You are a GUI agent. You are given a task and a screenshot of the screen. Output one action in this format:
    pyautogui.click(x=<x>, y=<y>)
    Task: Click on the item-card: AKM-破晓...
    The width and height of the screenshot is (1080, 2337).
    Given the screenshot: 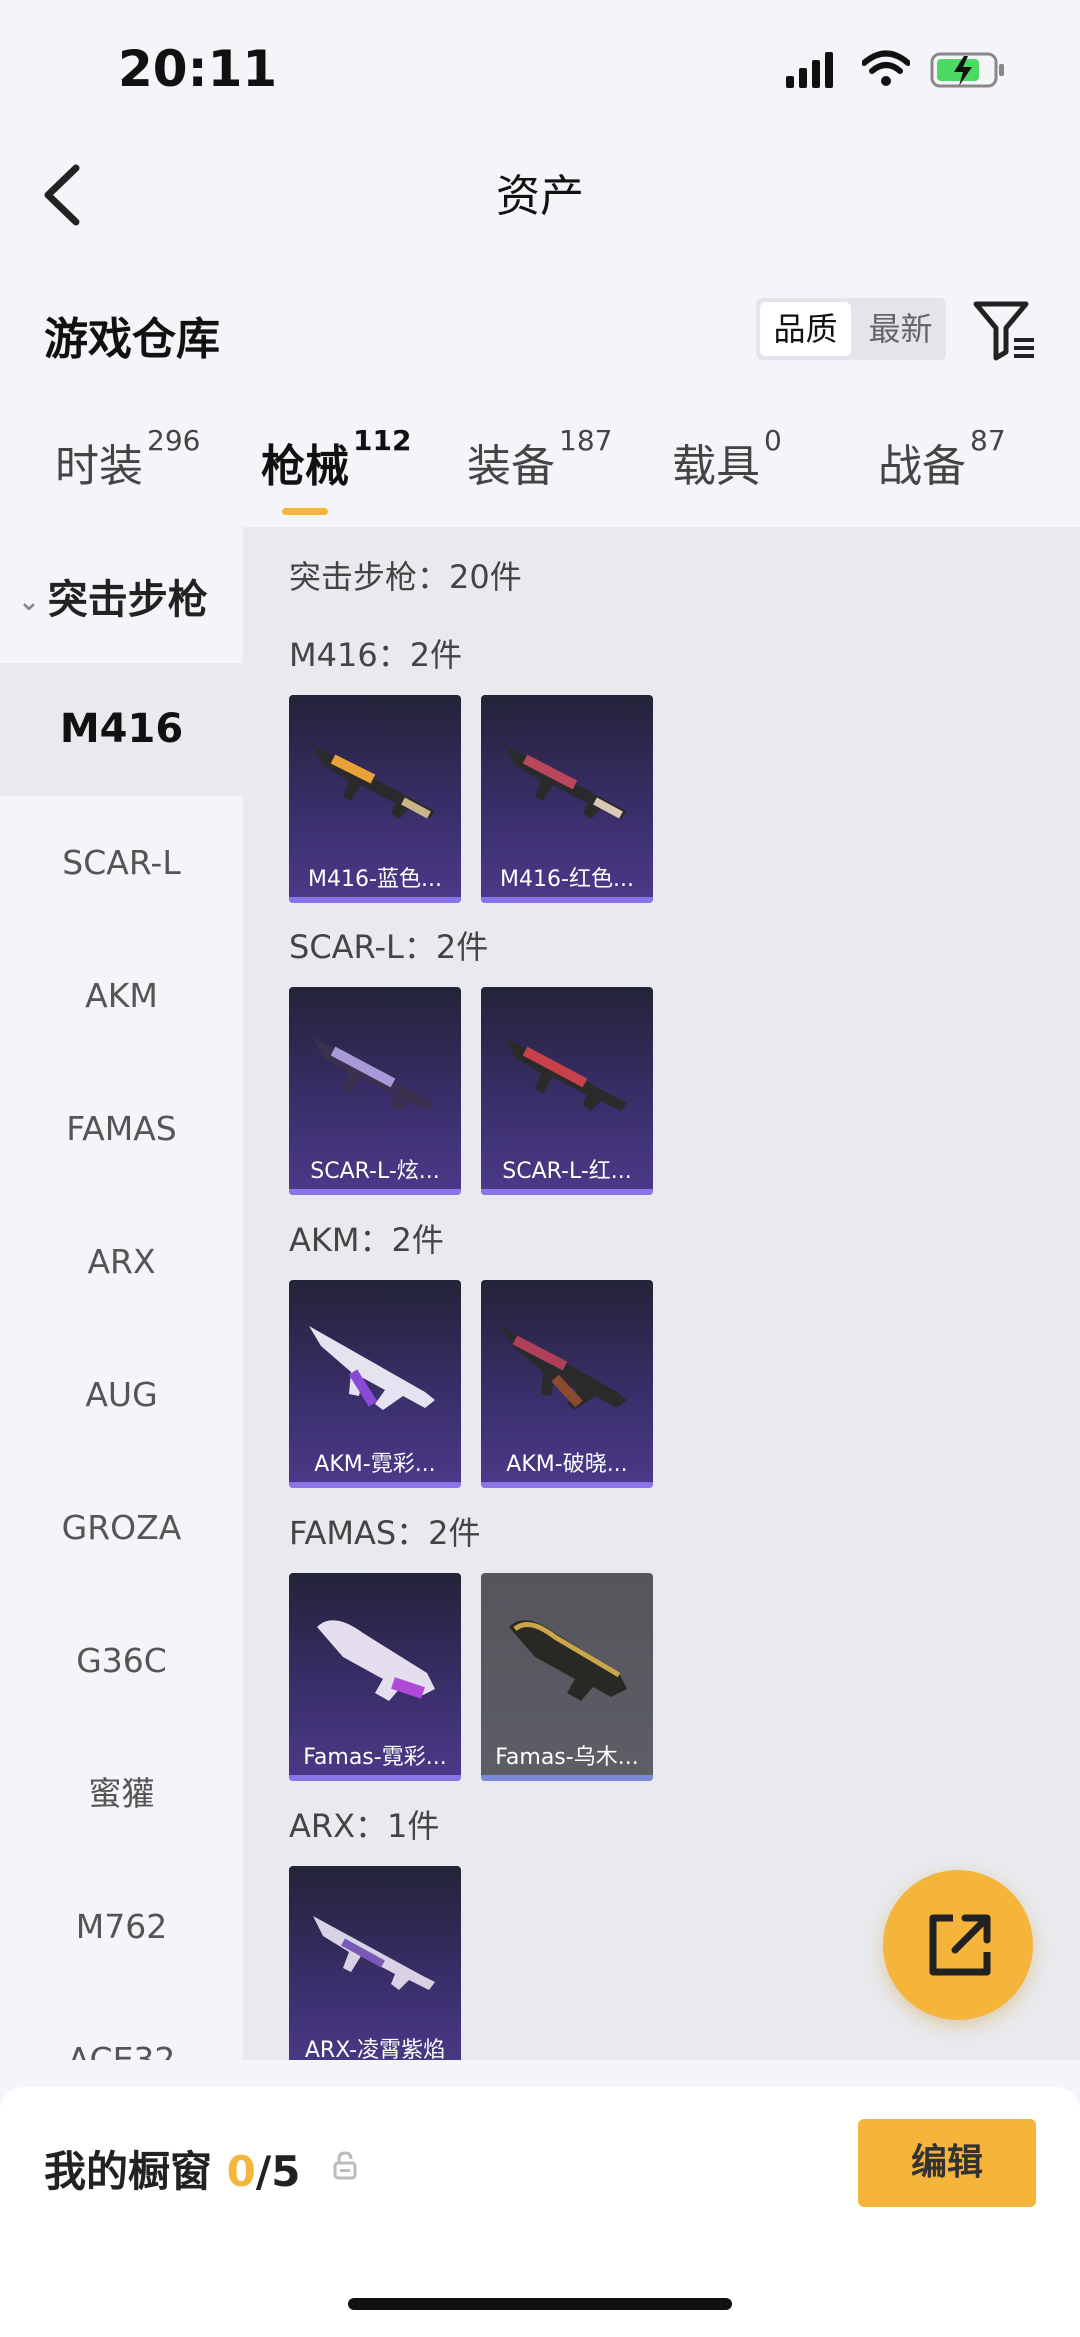 What is the action you would take?
    pyautogui.click(x=567, y=1384)
    